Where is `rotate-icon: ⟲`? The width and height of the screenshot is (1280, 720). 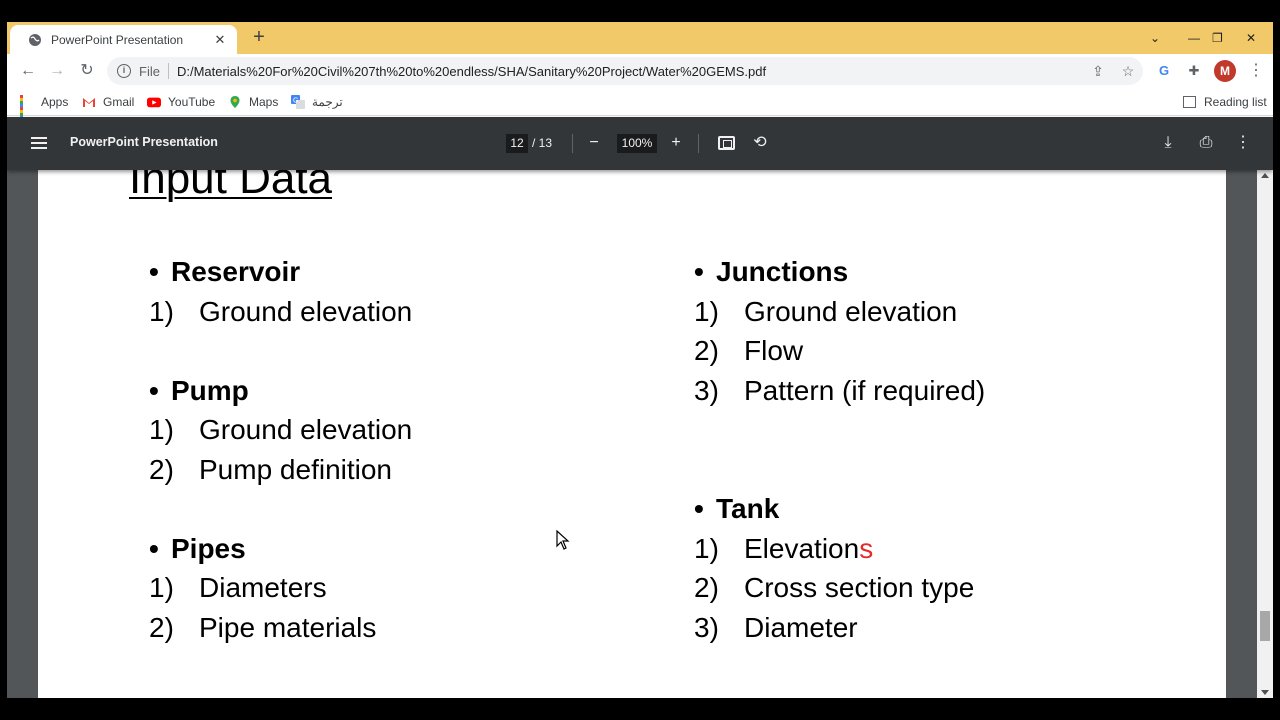 rotate-icon: ⟲ is located at coordinates (760, 143).